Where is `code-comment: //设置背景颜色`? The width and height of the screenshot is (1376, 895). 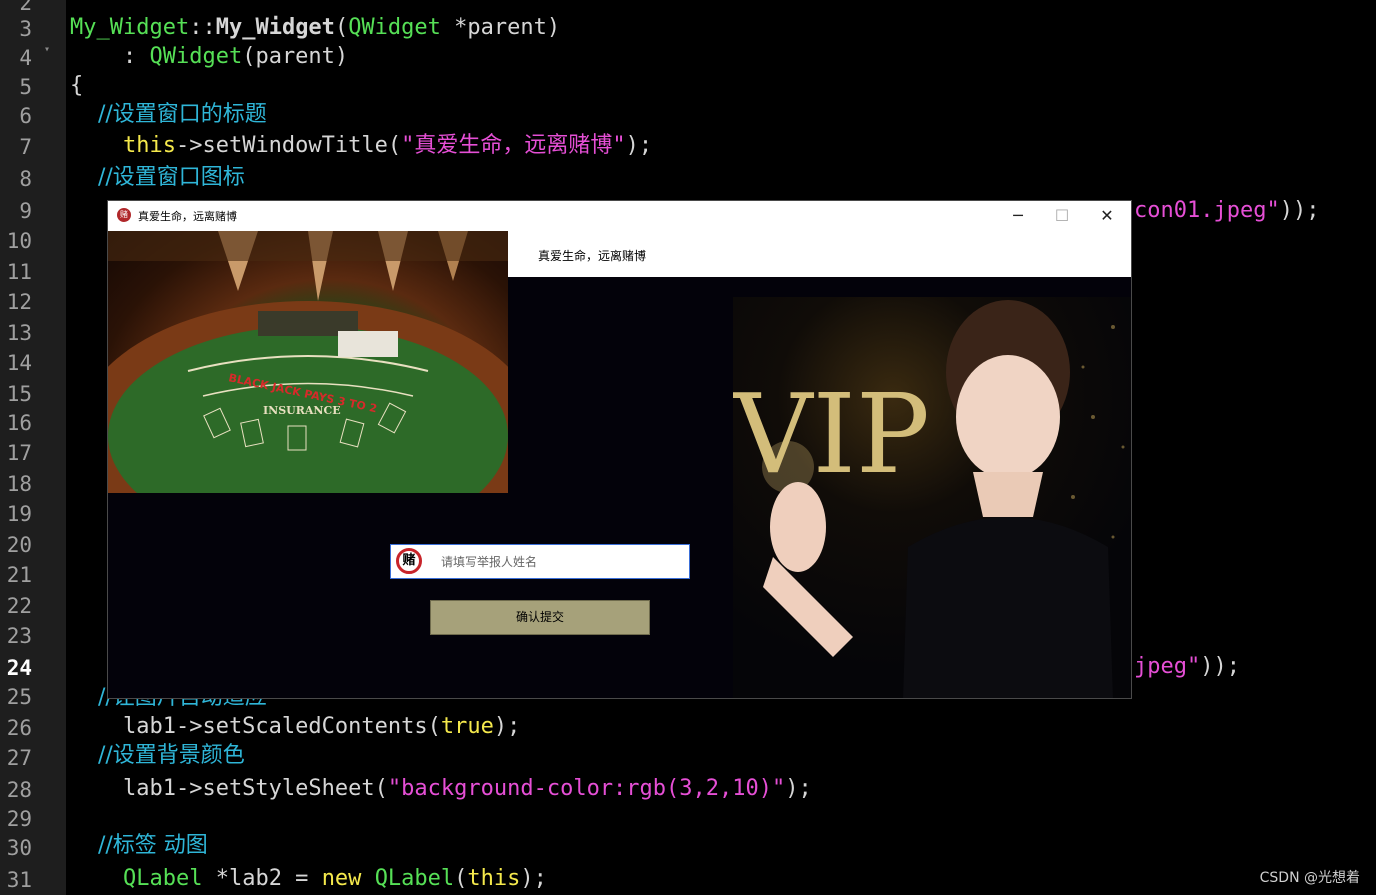 code-comment: //设置背景颜色 is located at coordinates (157, 755).